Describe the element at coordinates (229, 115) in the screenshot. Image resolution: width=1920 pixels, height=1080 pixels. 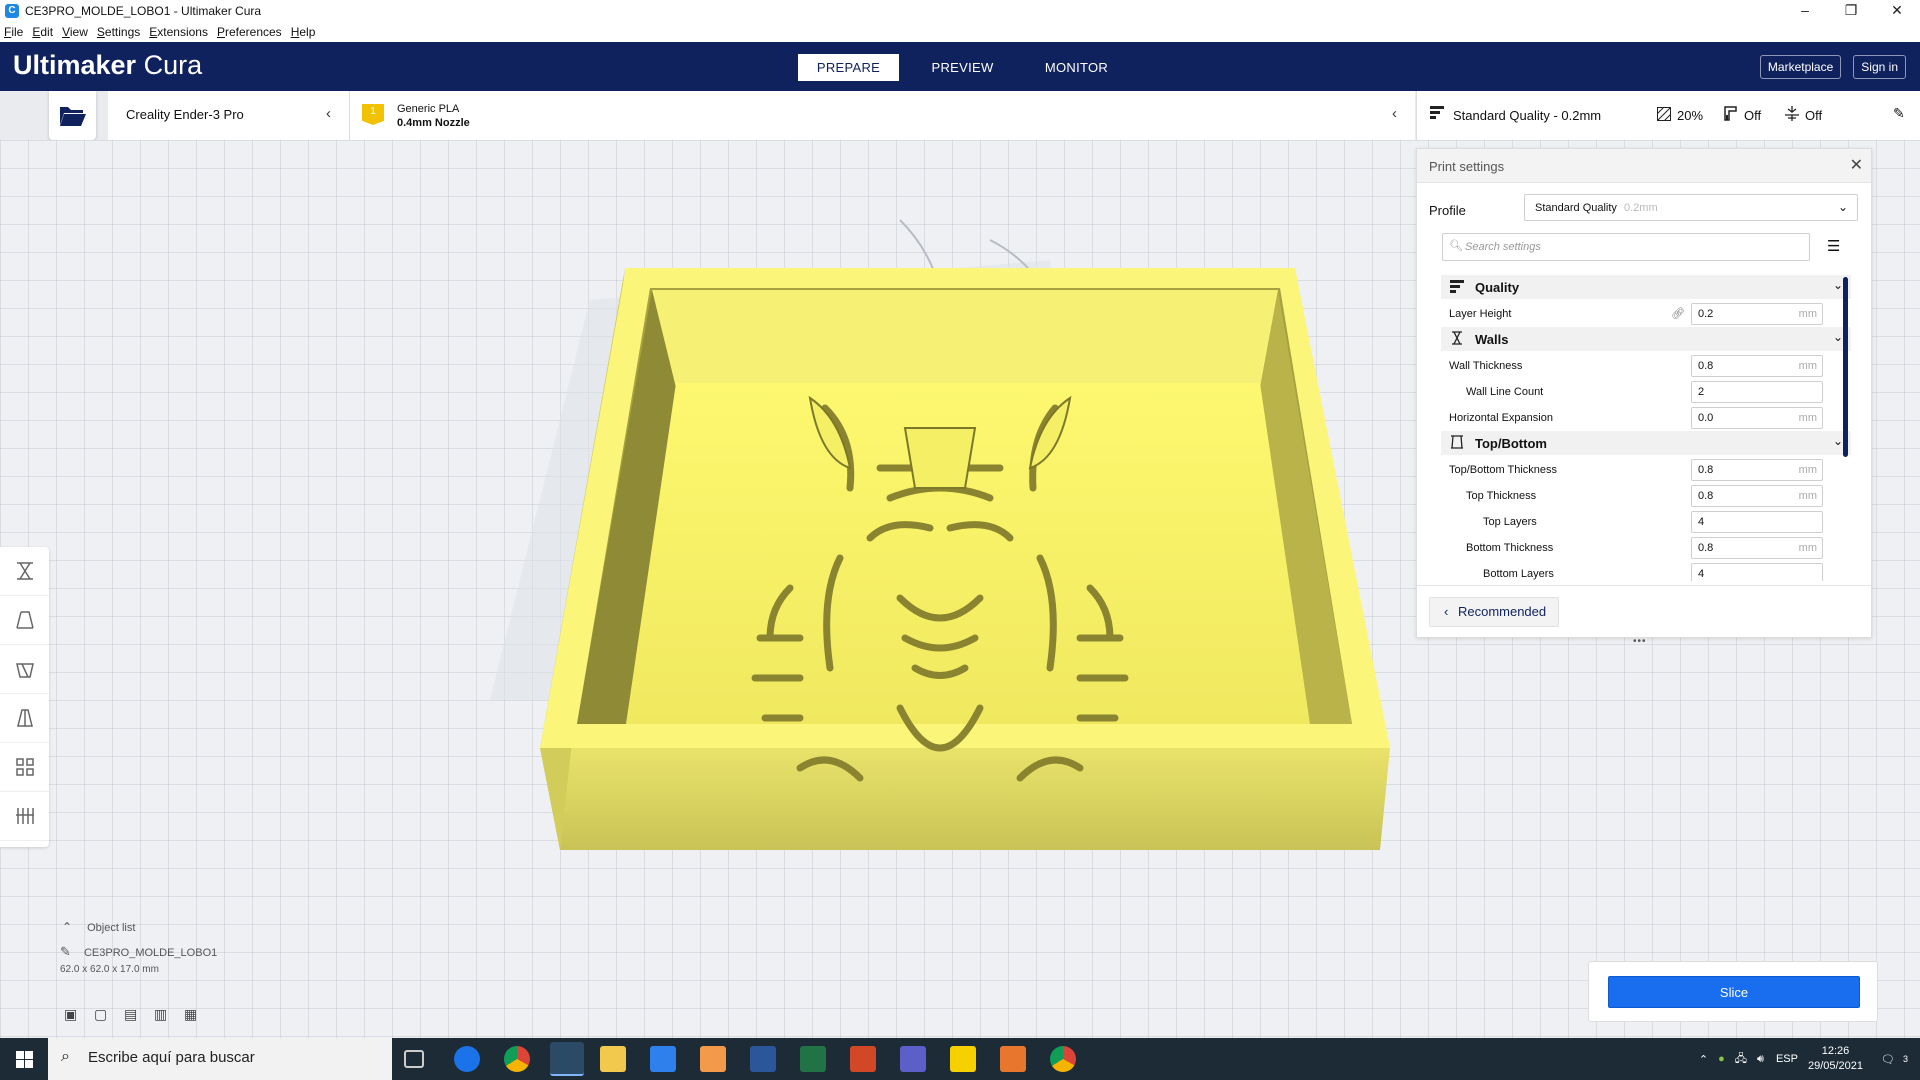
I see `printer-selector: Creality Ender-3 Pro ‹` at that location.